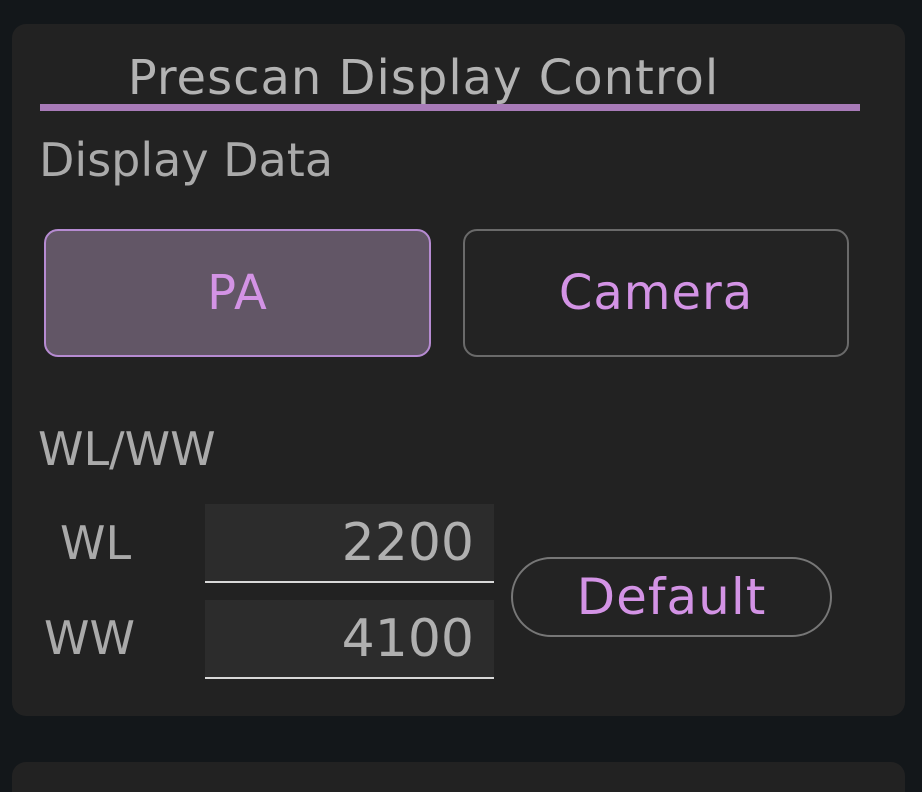 This screenshot has height=792, width=922. Describe the element at coordinates (89, 638) in the screenshot. I see `ww-label: WW` at that location.